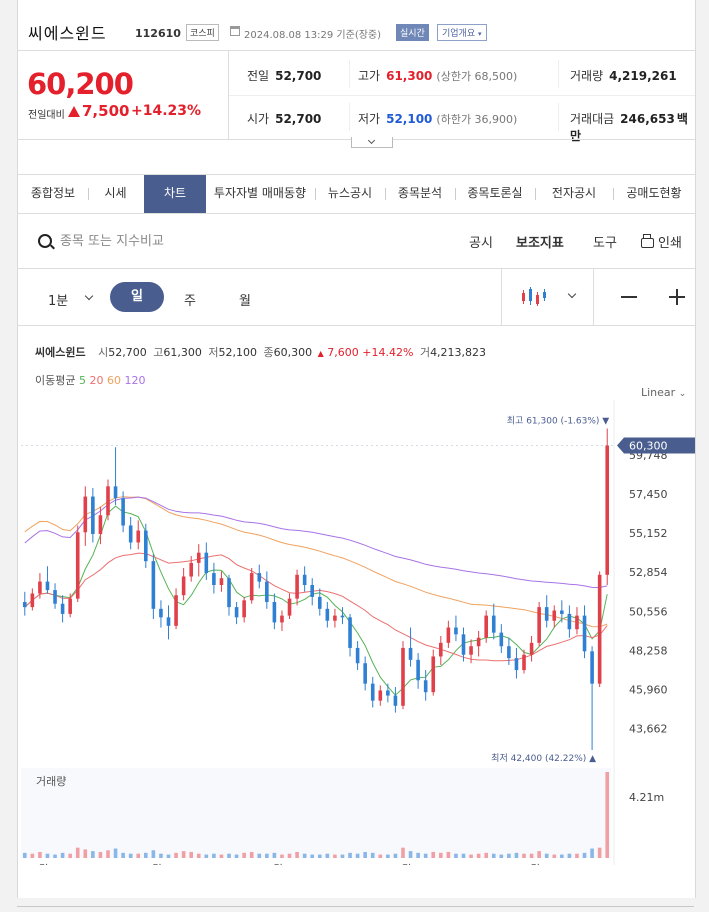  Describe the element at coordinates (127, 352) in the screenshot. I see `legend-open: 52,700` at that location.